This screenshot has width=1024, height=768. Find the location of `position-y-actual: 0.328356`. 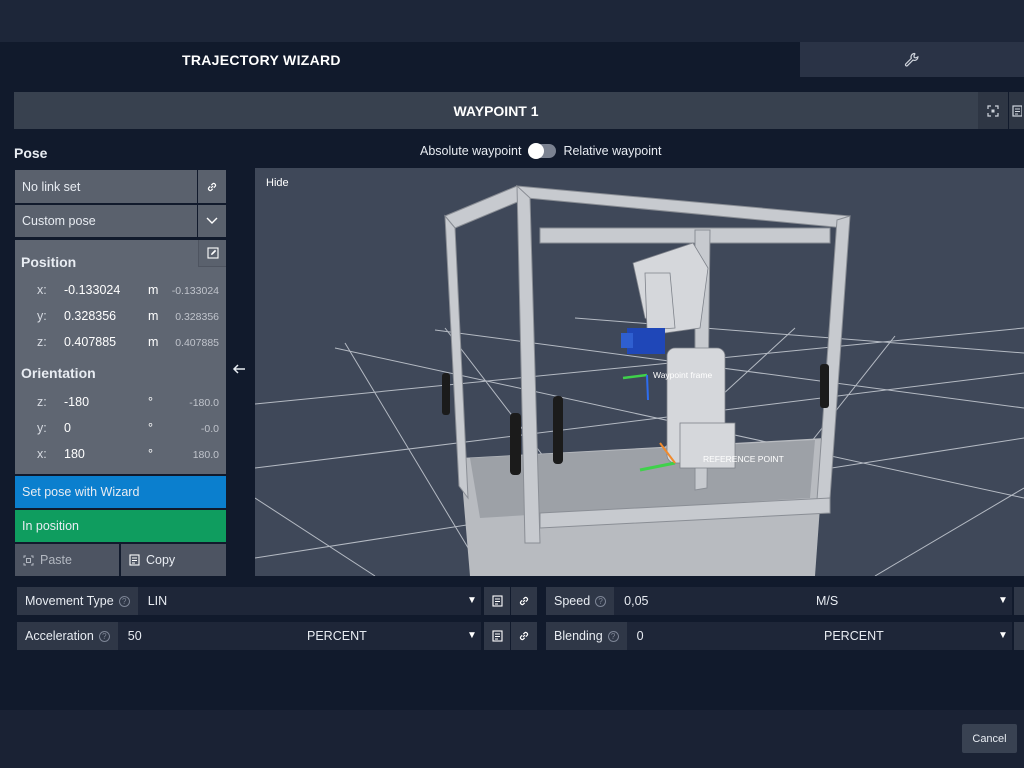

position-y-actual: 0.328356 is located at coordinates (197, 317).